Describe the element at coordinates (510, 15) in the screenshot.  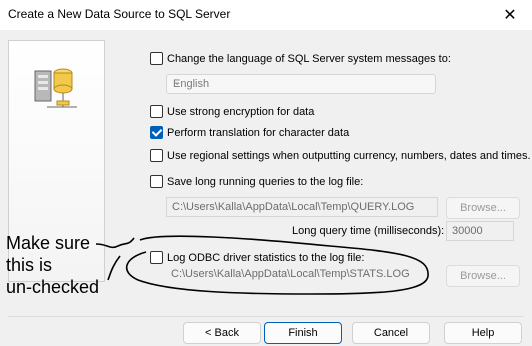
I see `close-icon: ✕` at that location.